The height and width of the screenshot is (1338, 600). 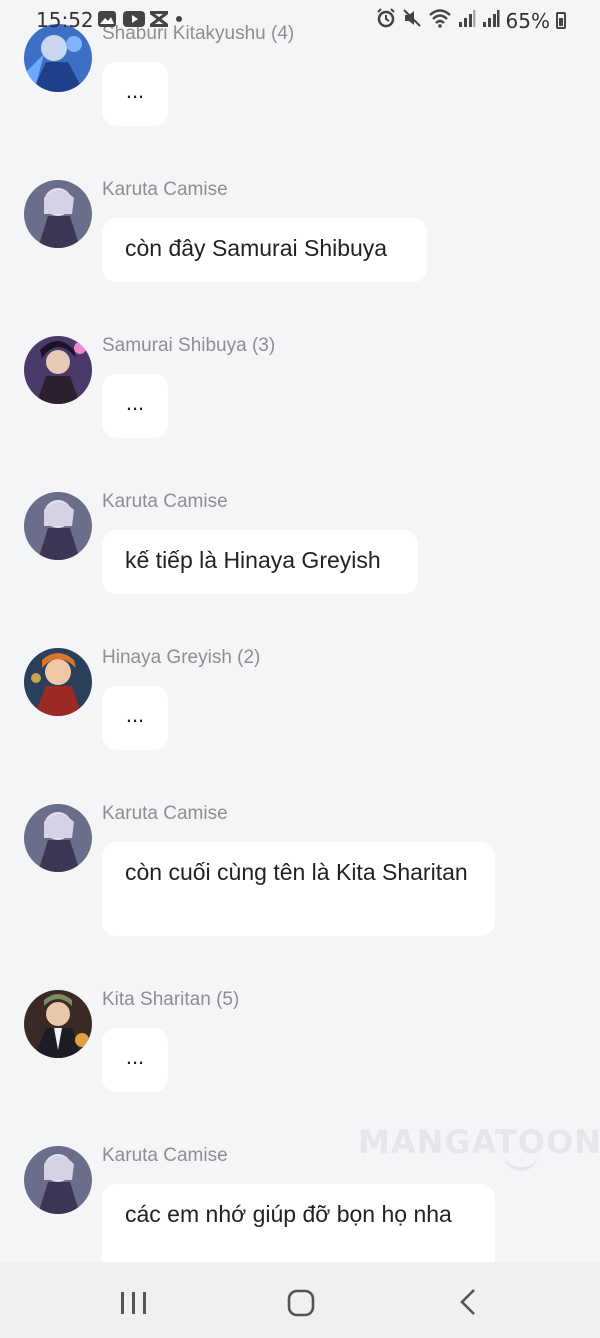 What do you see at coordinates (107, 19) in the screenshot?
I see `gallery-icon` at bounding box center [107, 19].